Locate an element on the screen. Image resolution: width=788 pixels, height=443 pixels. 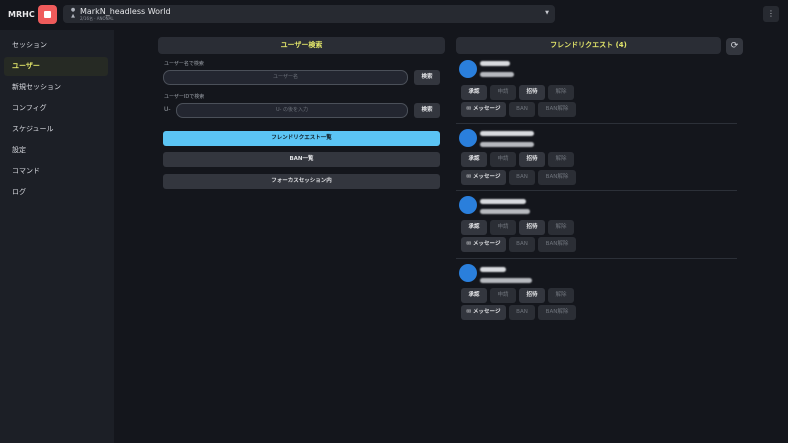
brand-logo-text: MRHC is located at coordinates (21, 14).